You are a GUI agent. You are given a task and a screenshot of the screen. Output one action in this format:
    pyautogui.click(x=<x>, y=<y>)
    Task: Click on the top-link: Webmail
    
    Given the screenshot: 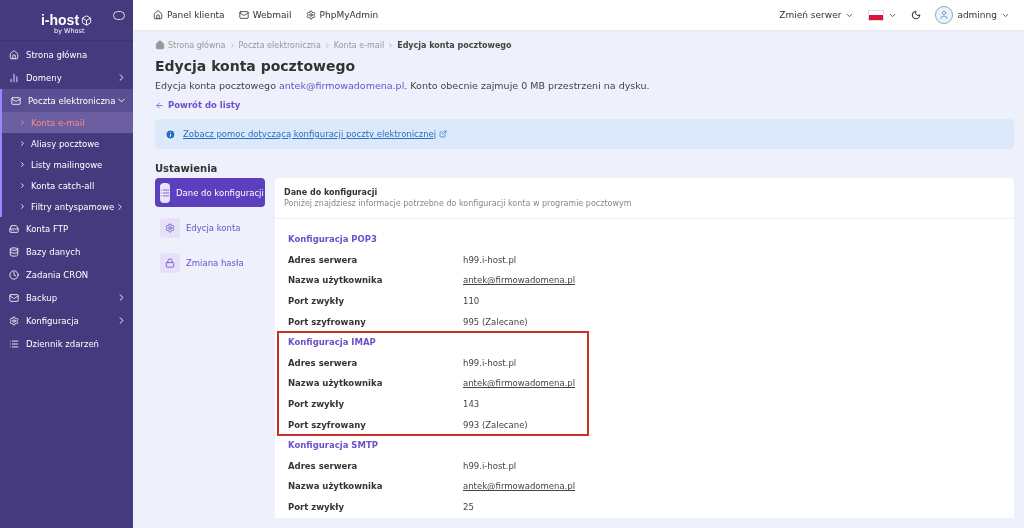 What is the action you would take?
    pyautogui.click(x=265, y=15)
    